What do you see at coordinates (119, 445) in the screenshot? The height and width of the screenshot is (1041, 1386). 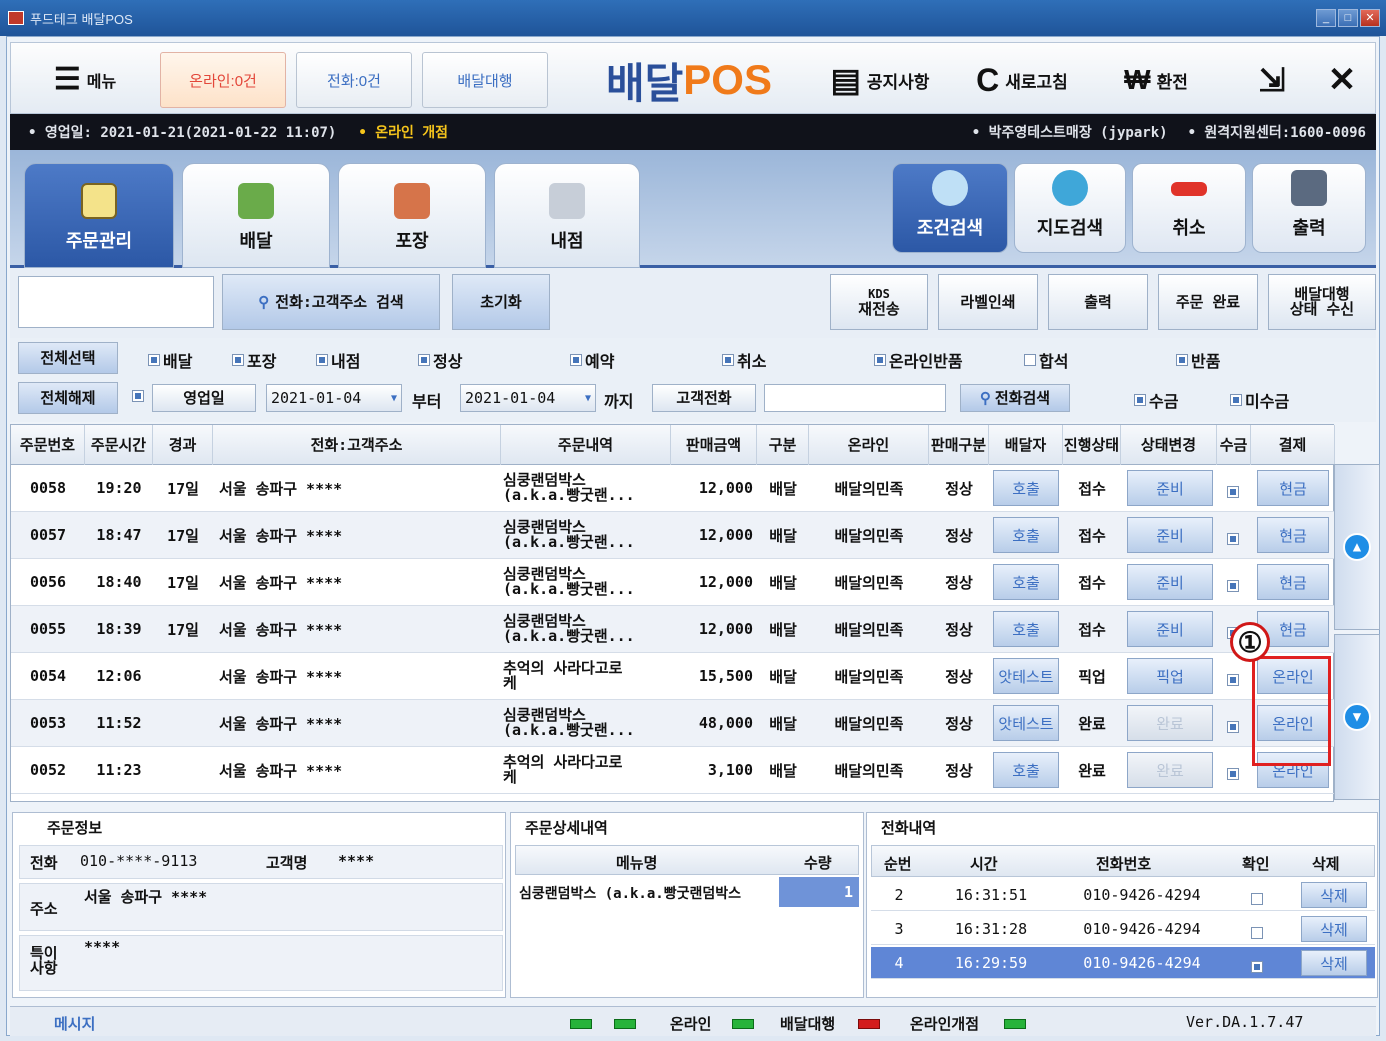 I see `header-order-time: 주문시간` at bounding box center [119, 445].